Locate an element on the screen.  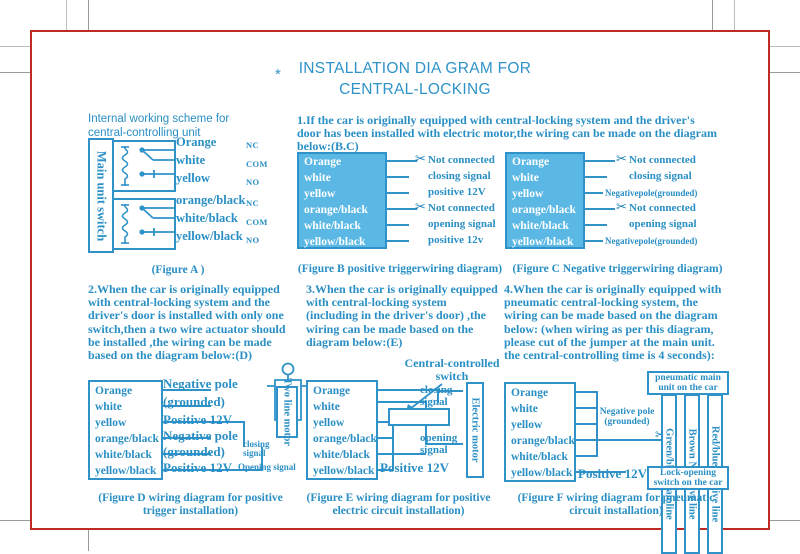
figure-d-wire: yellow is located at coordinates (111, 423).